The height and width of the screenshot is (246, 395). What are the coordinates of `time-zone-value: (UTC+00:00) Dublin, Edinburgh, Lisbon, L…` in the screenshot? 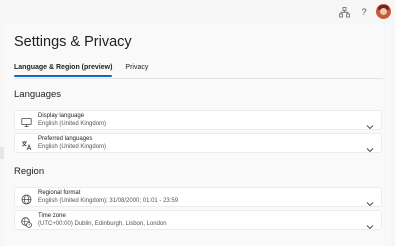 It's located at (102, 224).